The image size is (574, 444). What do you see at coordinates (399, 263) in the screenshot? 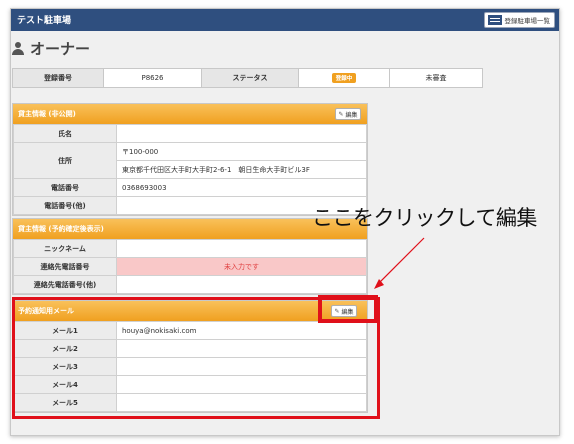
I see `annotation-arrow` at bounding box center [399, 263].